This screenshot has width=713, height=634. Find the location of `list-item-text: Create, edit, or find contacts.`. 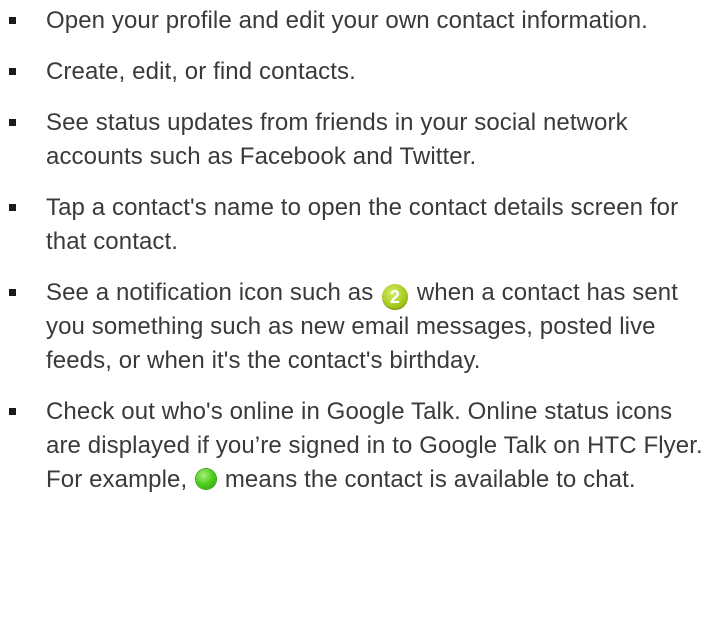

list-item-text: Create, edit, or find contacts. is located at coordinates (201, 71).